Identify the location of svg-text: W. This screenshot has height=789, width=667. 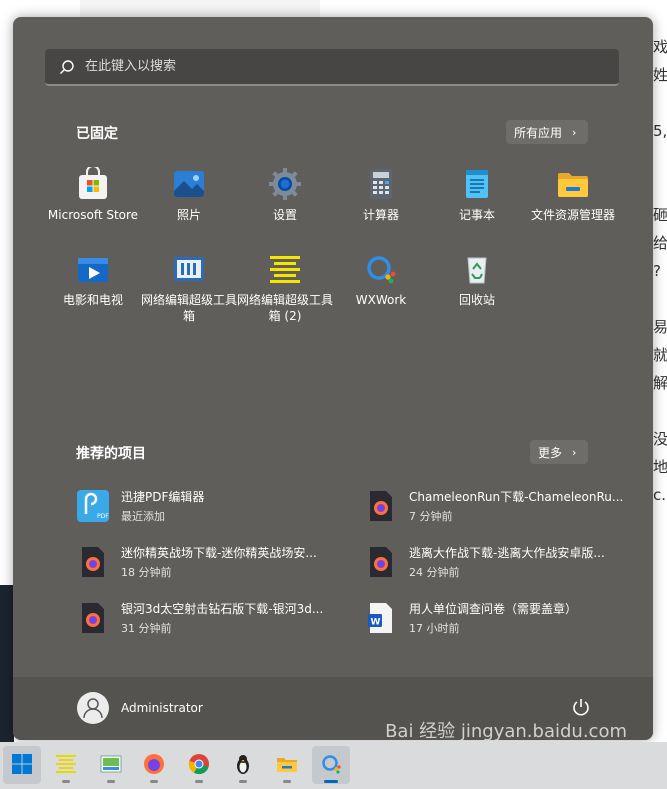
(376, 623).